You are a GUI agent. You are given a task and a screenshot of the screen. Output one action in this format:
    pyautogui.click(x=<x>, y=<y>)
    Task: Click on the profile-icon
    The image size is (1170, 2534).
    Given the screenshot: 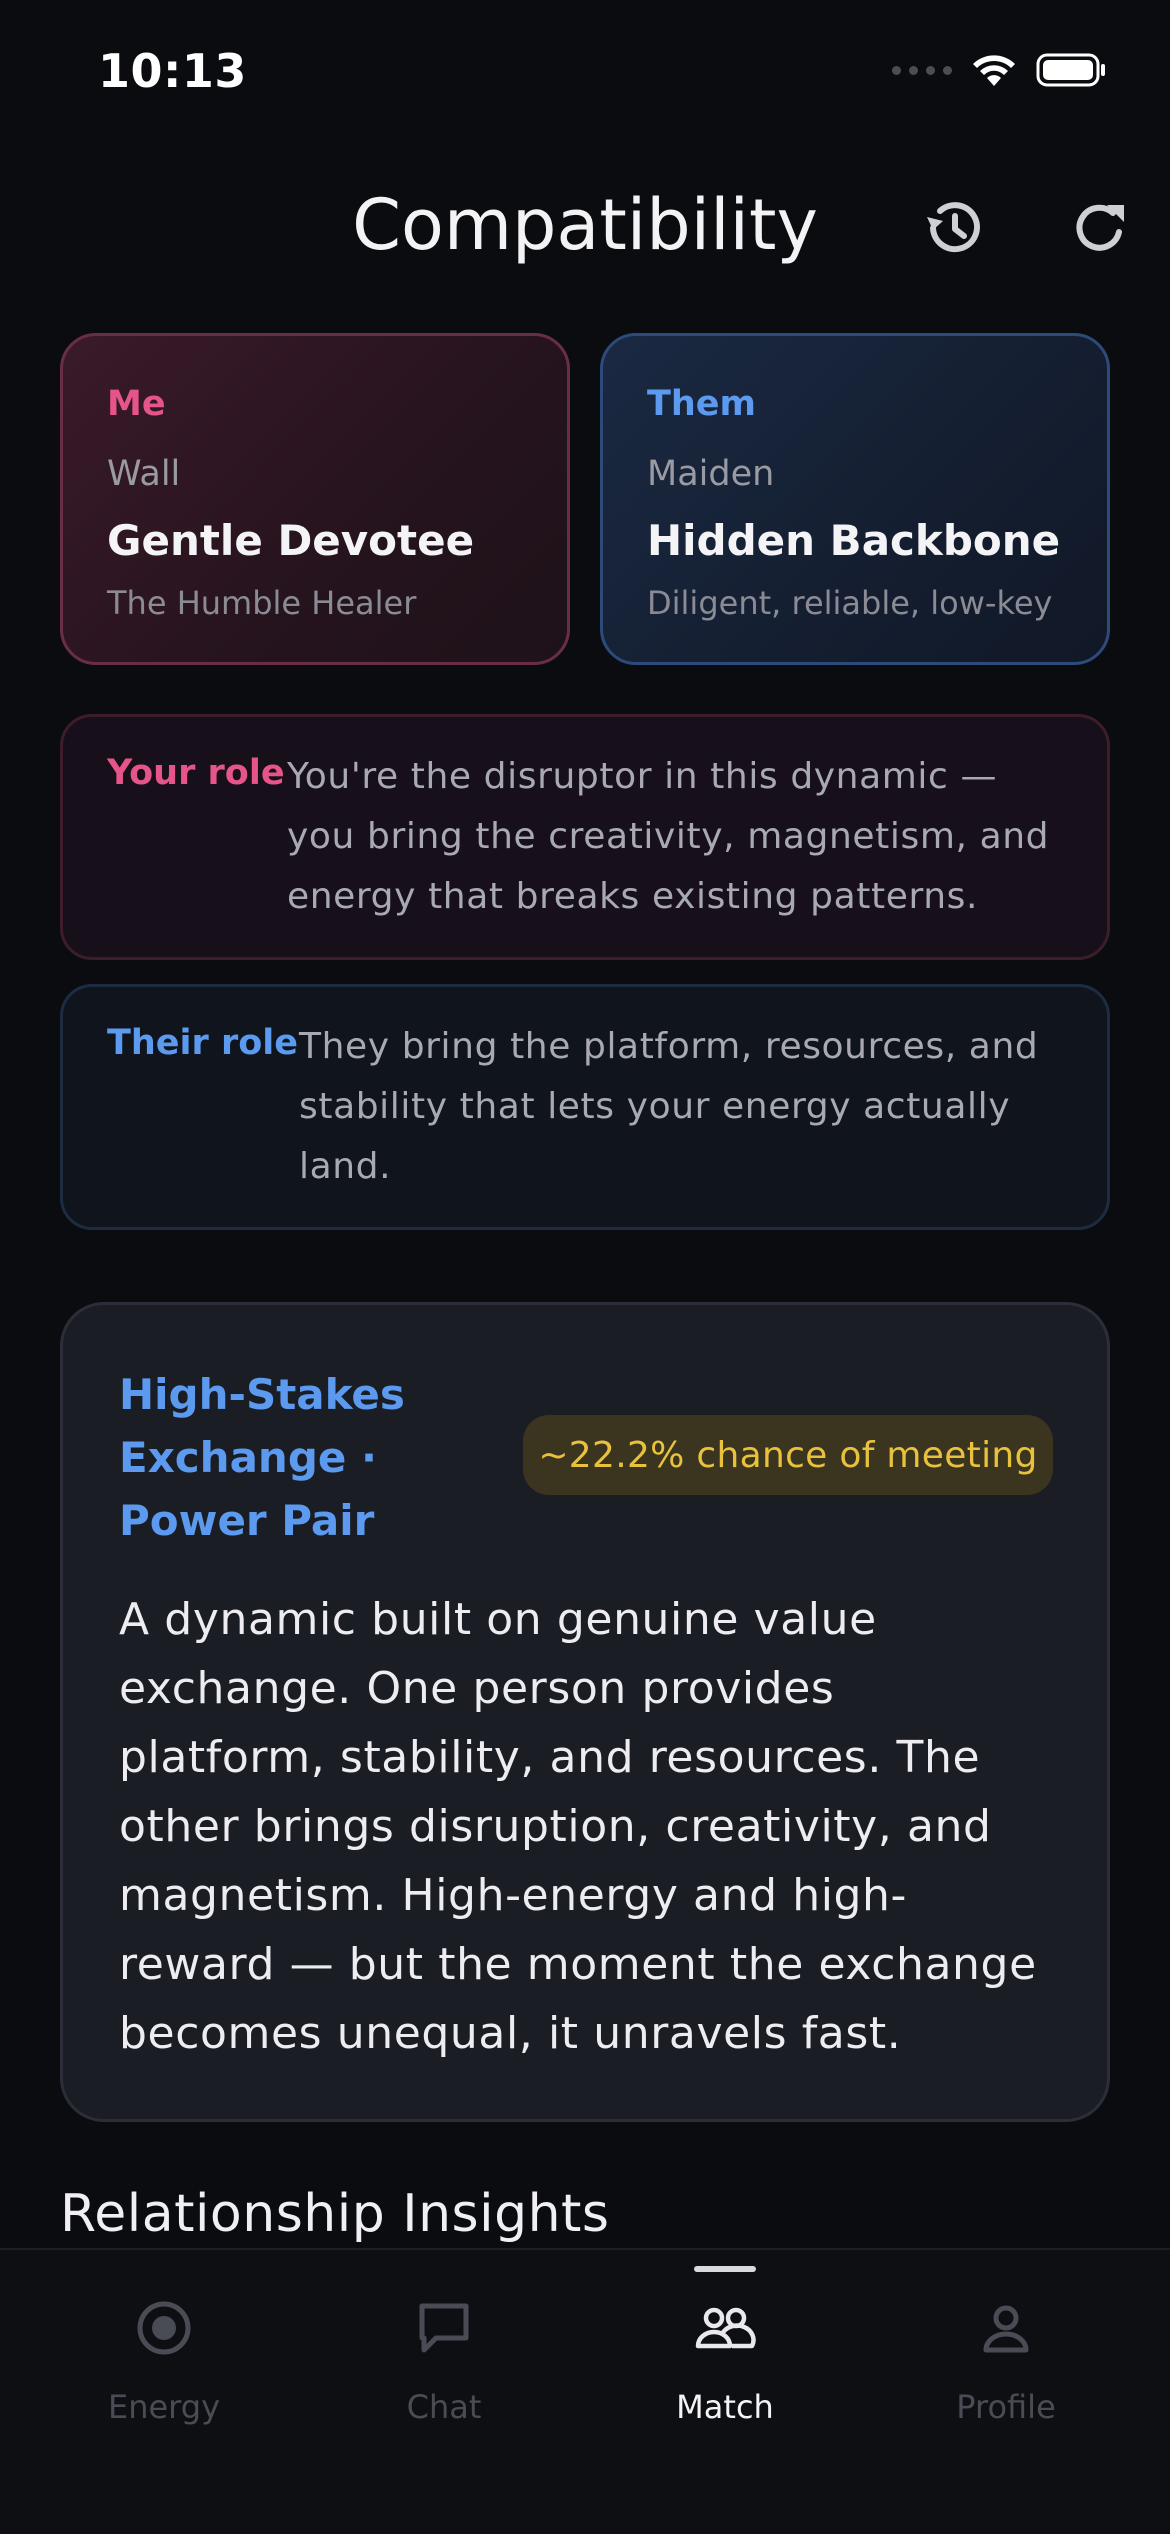 What is the action you would take?
    pyautogui.click(x=1006, y=2329)
    